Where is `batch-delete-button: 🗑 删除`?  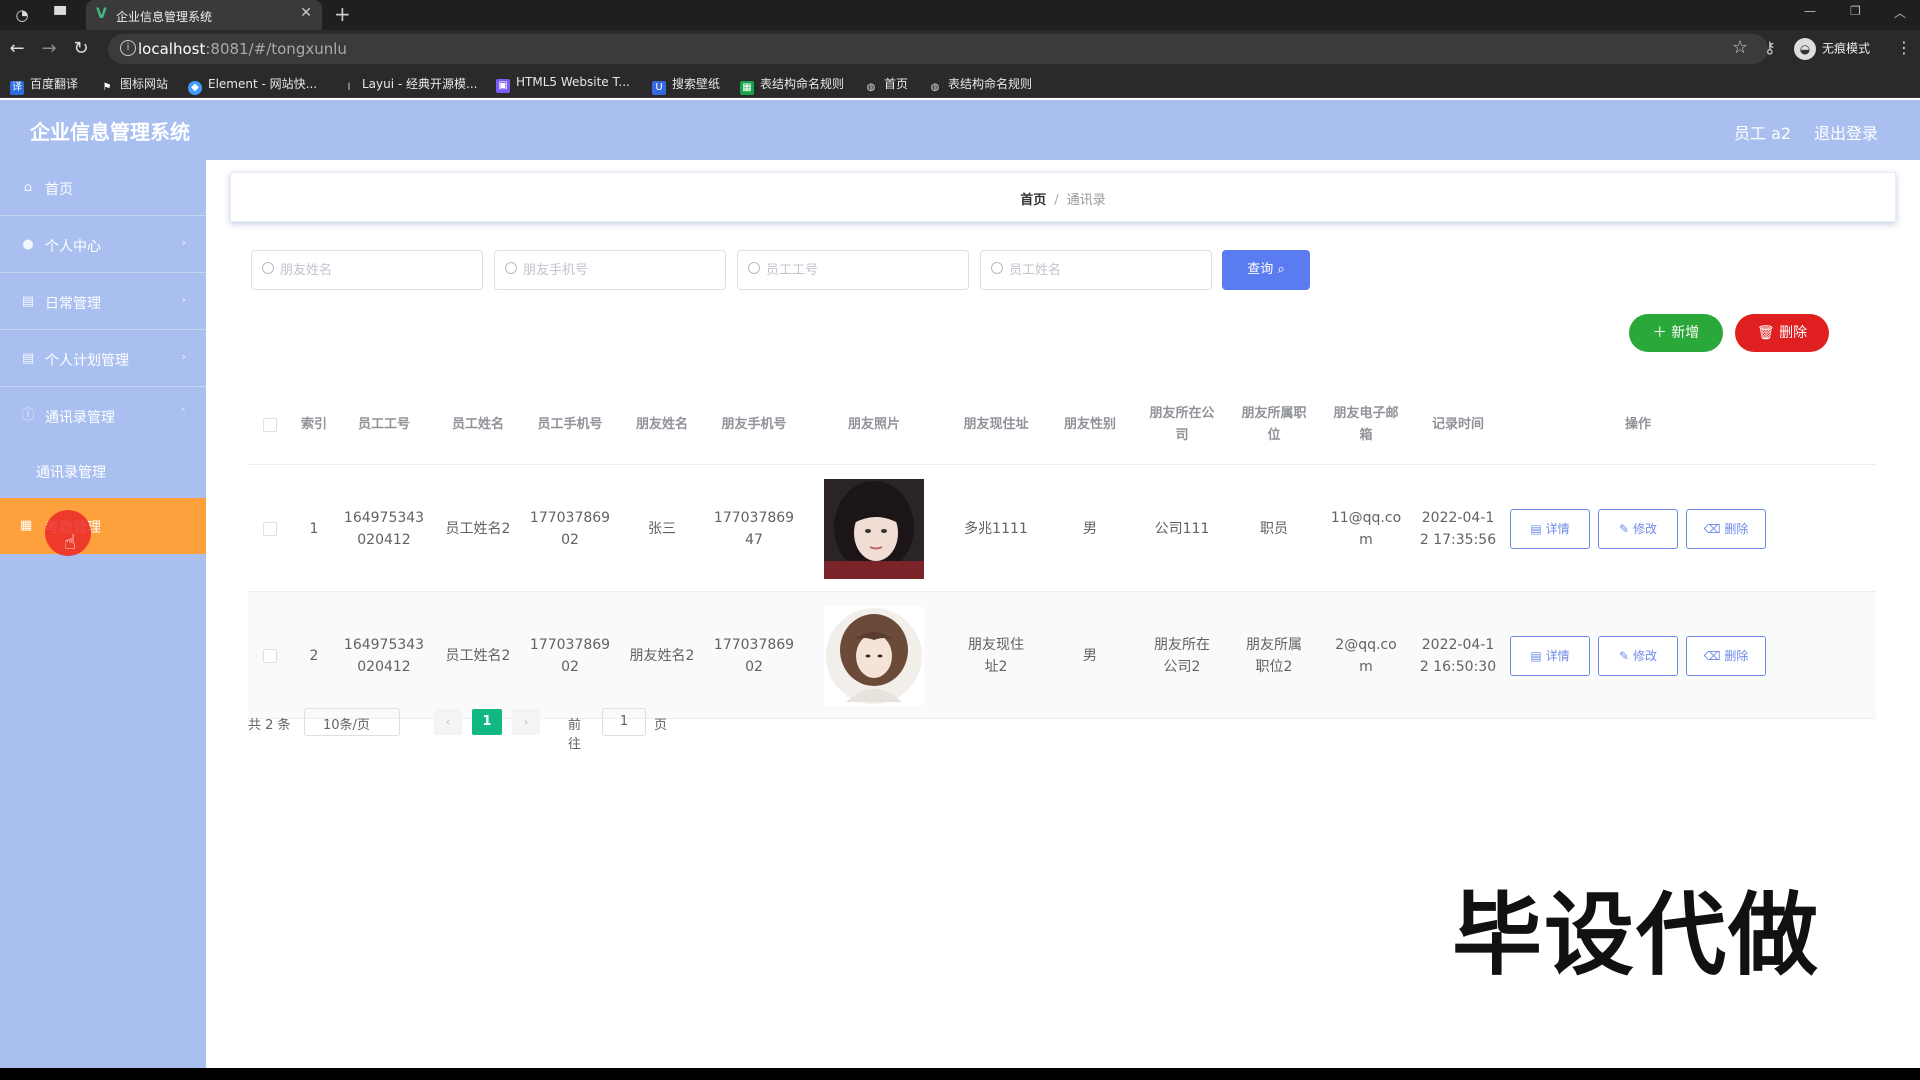 batch-delete-button: 🗑 删除 is located at coordinates (1782, 333).